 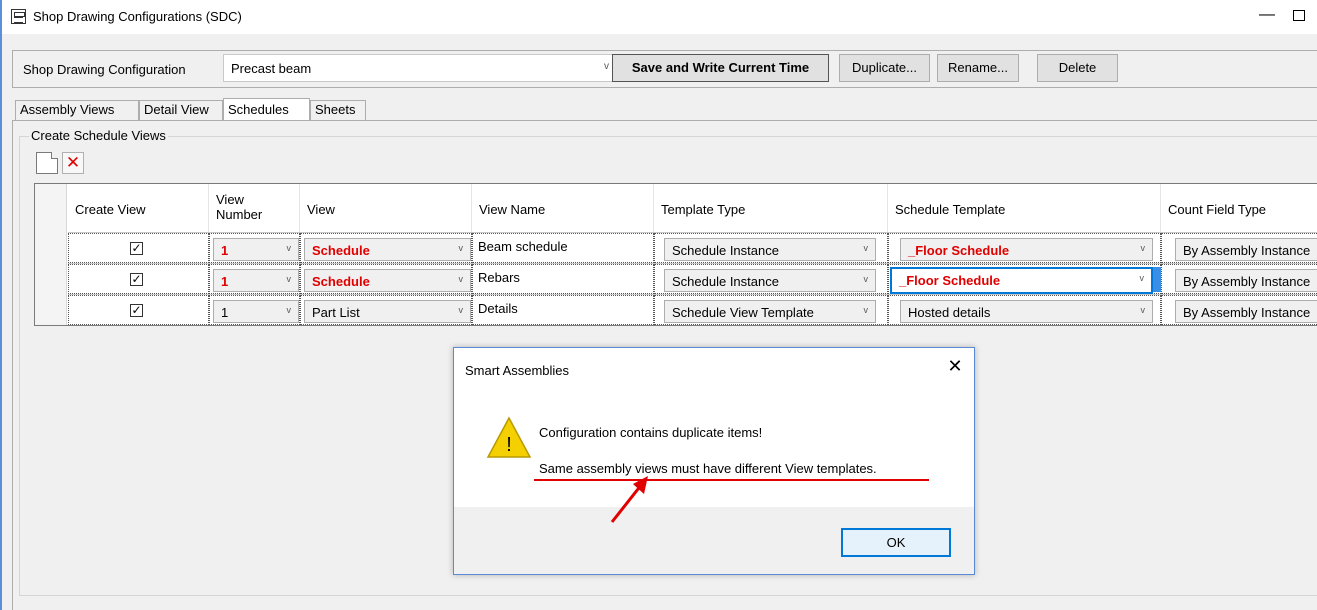 I want to click on delete-button: Delete, so click(x=1077, y=68).